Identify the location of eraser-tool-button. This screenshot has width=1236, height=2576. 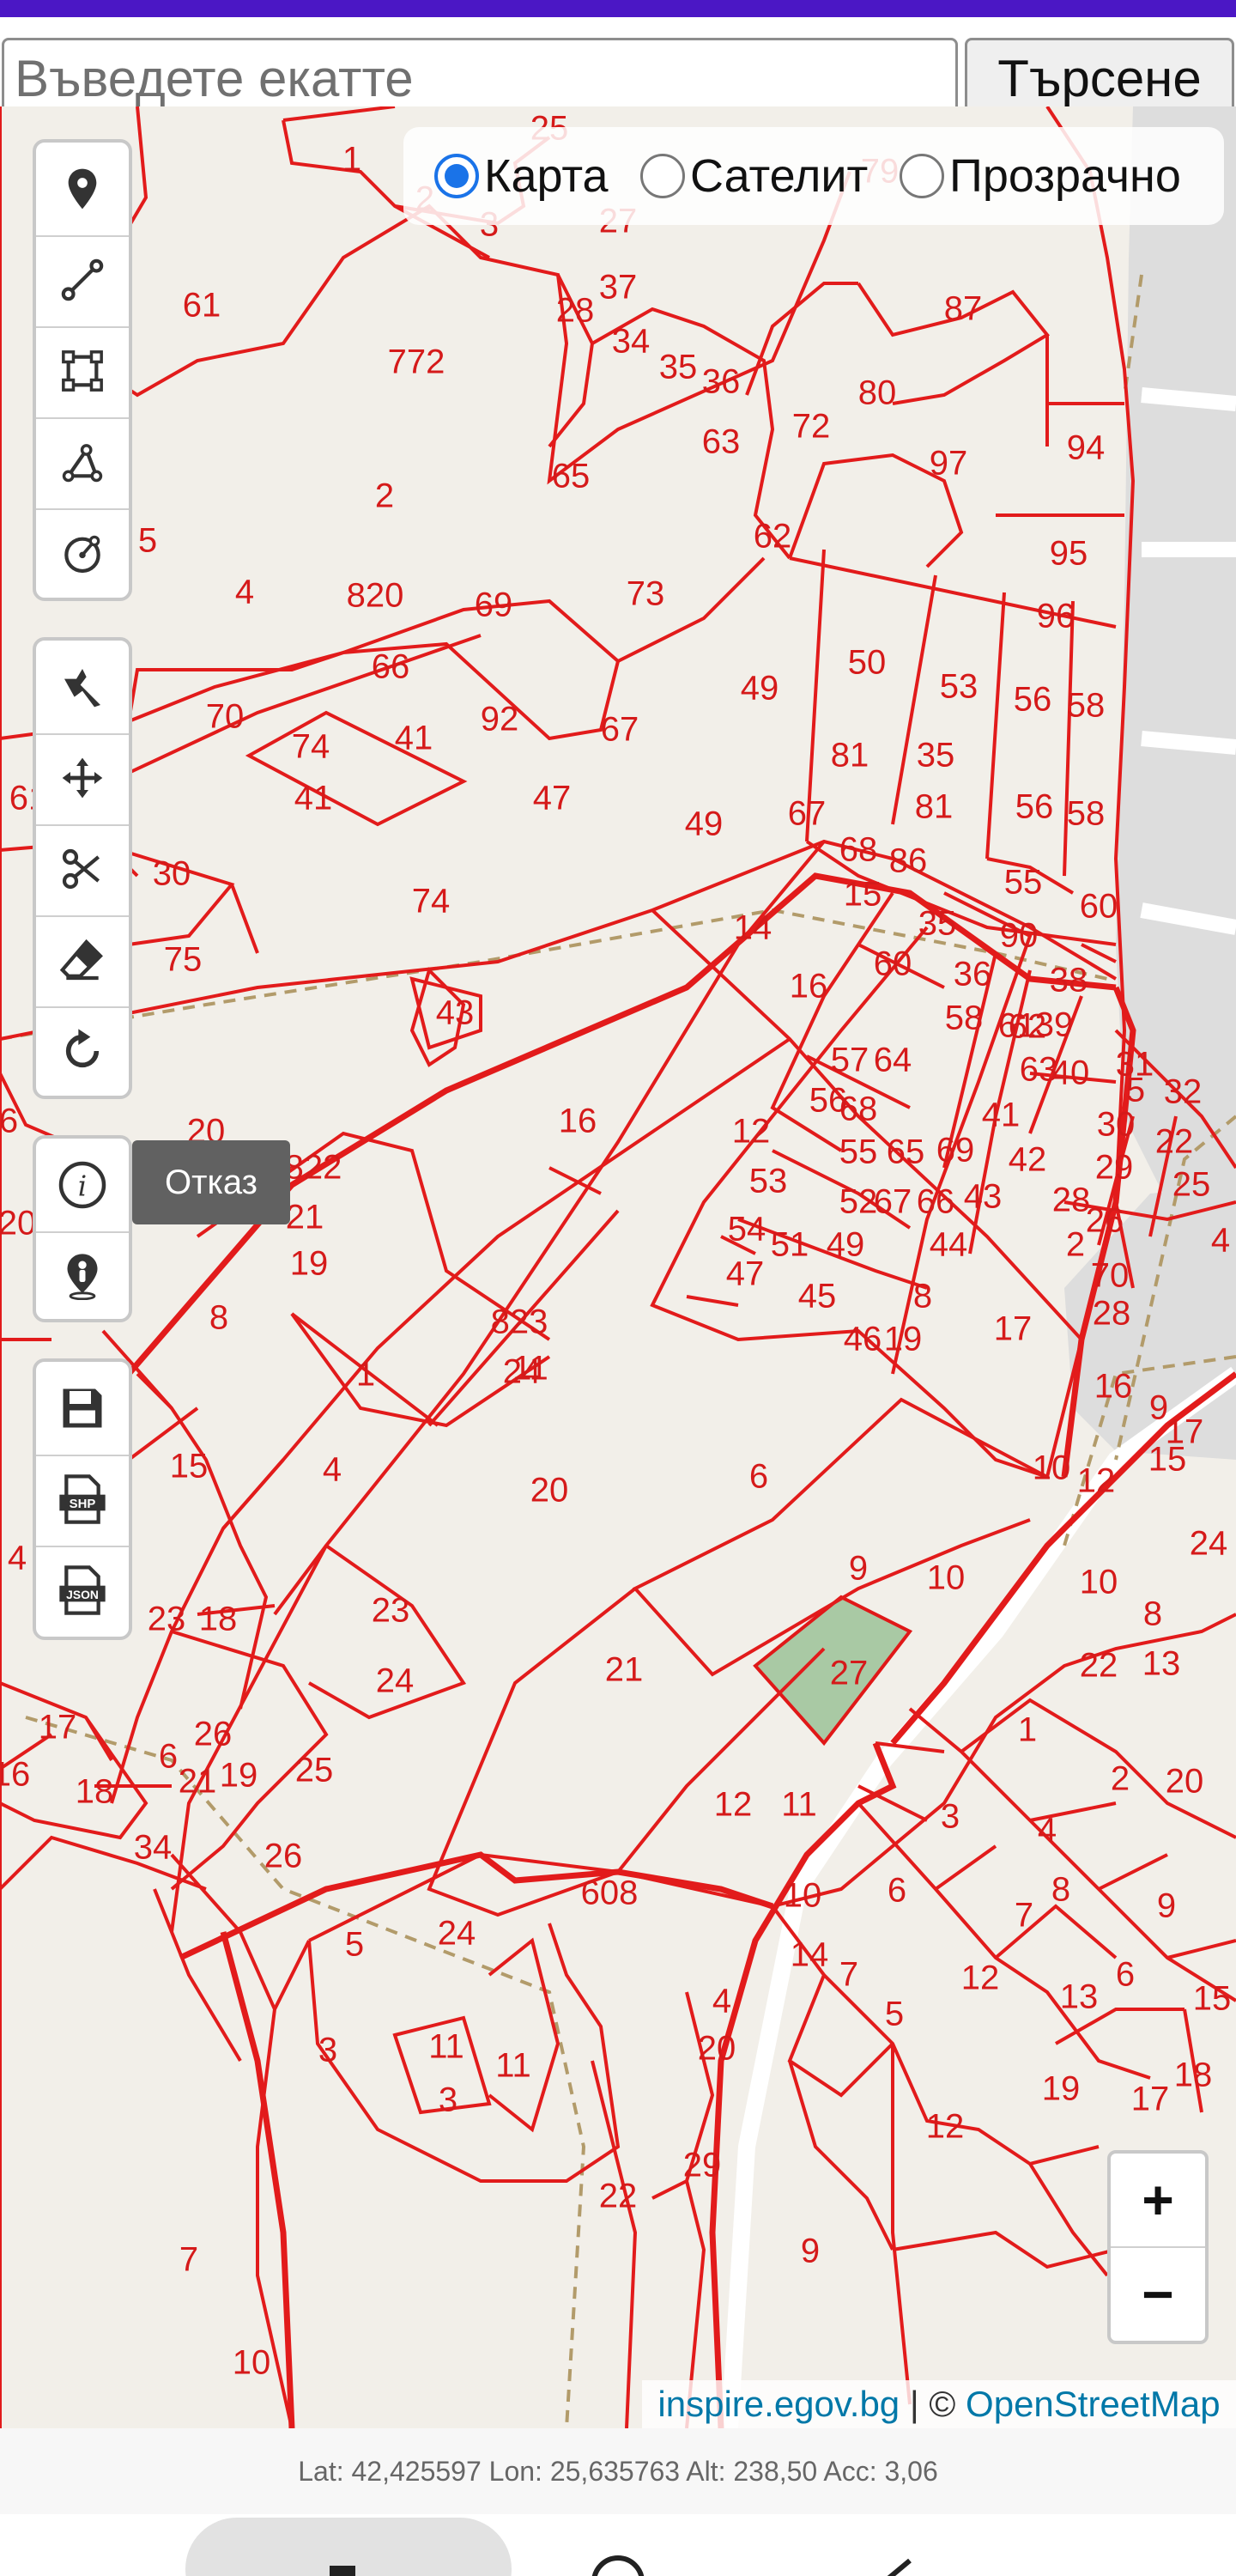
(82, 960).